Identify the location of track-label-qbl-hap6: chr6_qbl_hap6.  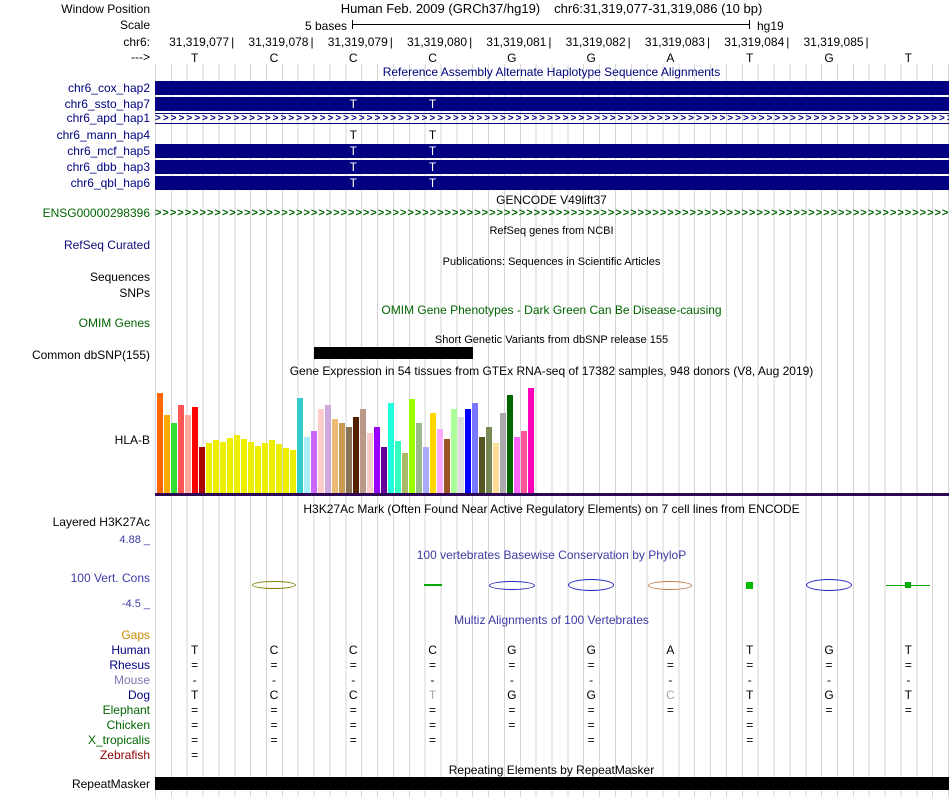
(75, 183).